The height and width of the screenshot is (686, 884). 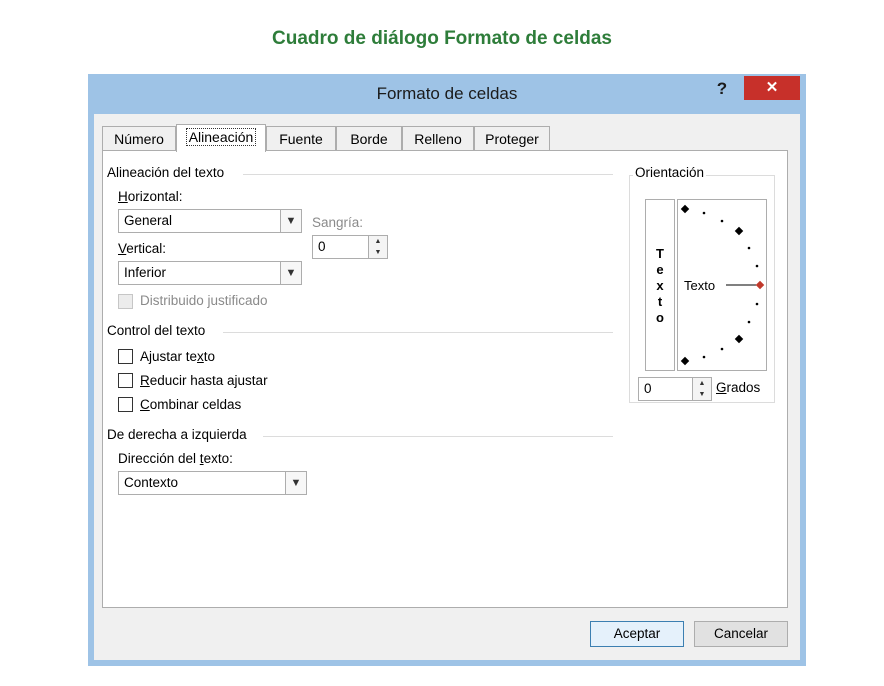 I want to click on vertical-text-button: T e x t o, so click(x=660, y=285).